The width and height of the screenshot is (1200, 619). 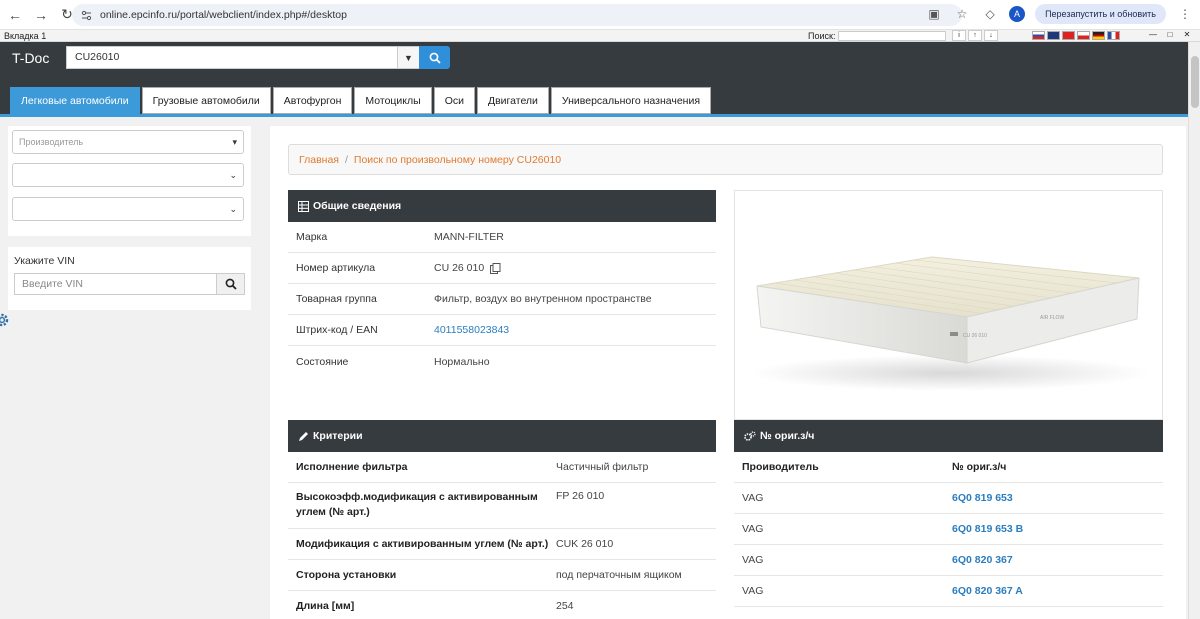 What do you see at coordinates (1185, 14) in the screenshot?
I see `menu-icon: ⋮` at bounding box center [1185, 14].